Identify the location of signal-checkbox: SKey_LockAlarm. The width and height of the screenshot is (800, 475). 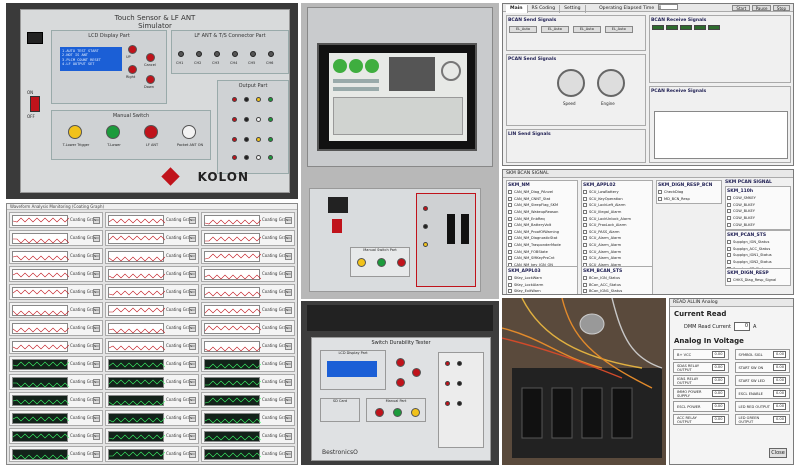
(542, 285).